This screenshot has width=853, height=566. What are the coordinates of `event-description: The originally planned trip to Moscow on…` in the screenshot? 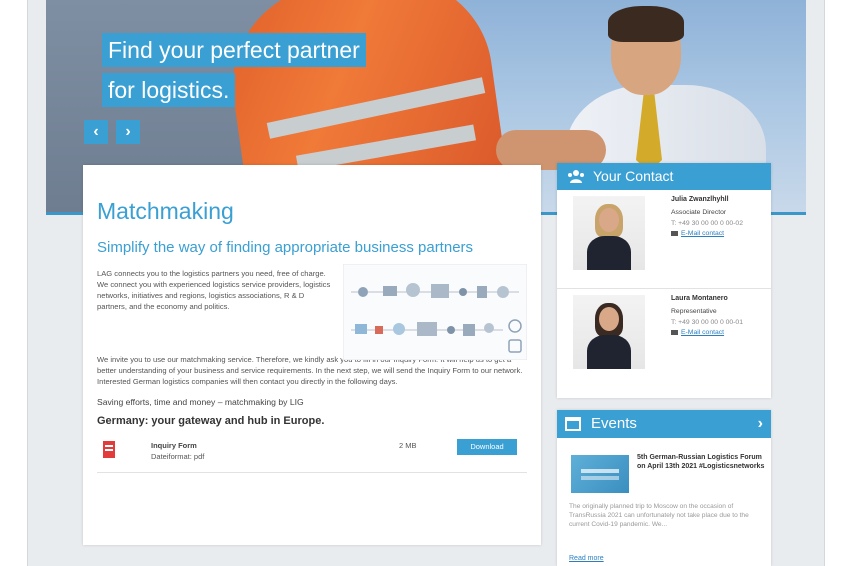 It's located at (659, 515).